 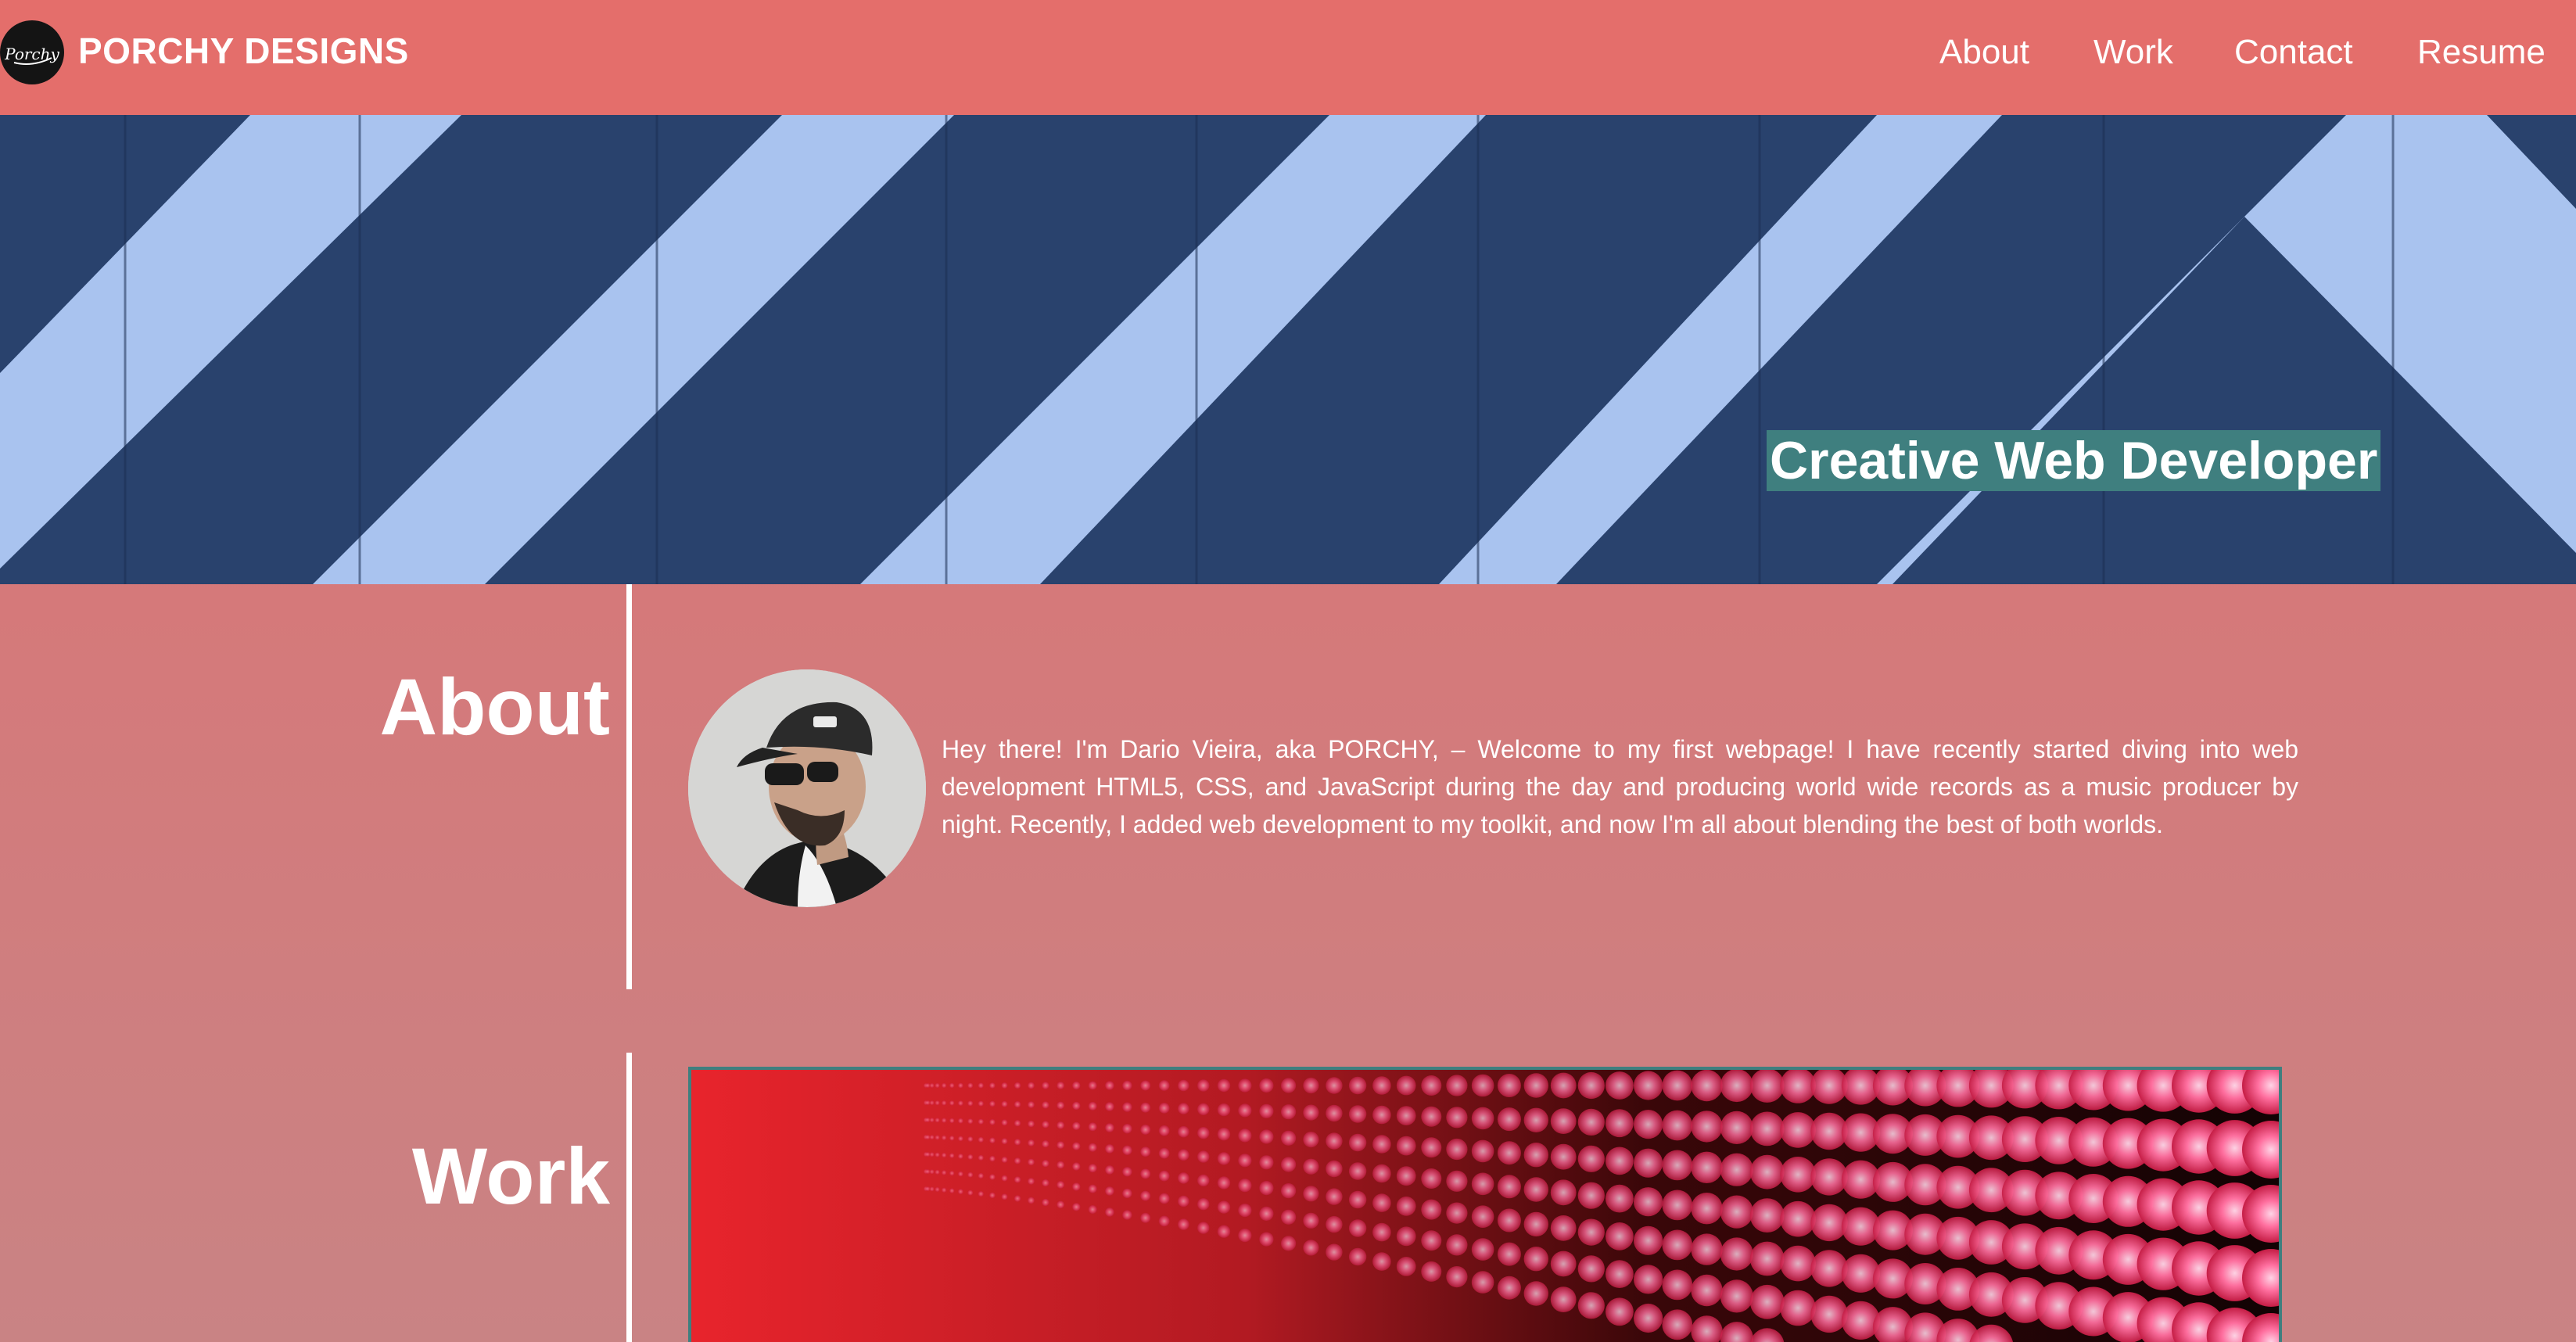 I want to click on work-heading: Work, so click(x=510, y=1176).